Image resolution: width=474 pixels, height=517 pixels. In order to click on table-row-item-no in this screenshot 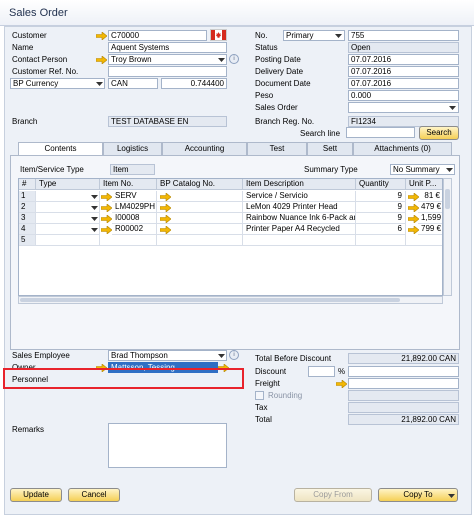, I will do `click(128, 240)`.